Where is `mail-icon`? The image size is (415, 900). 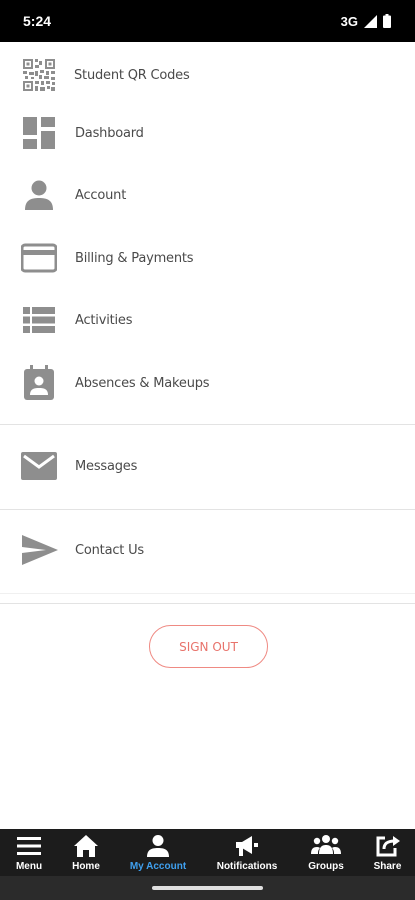
mail-icon is located at coordinates (39, 466).